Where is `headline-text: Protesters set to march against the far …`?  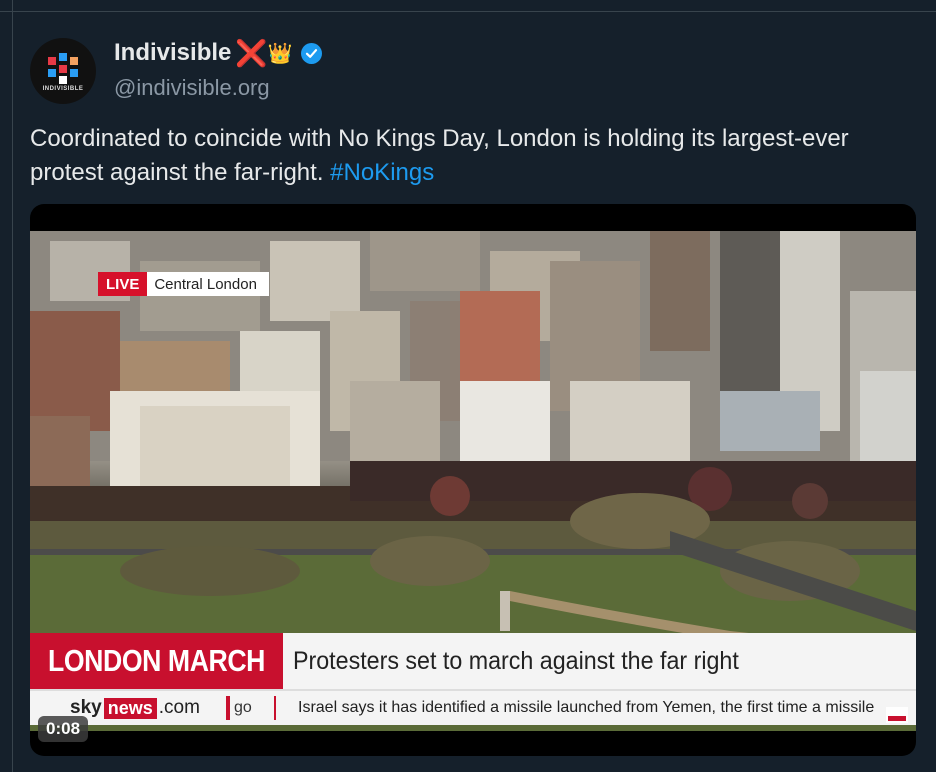 headline-text: Protesters set to march against the far … is located at coordinates (516, 660).